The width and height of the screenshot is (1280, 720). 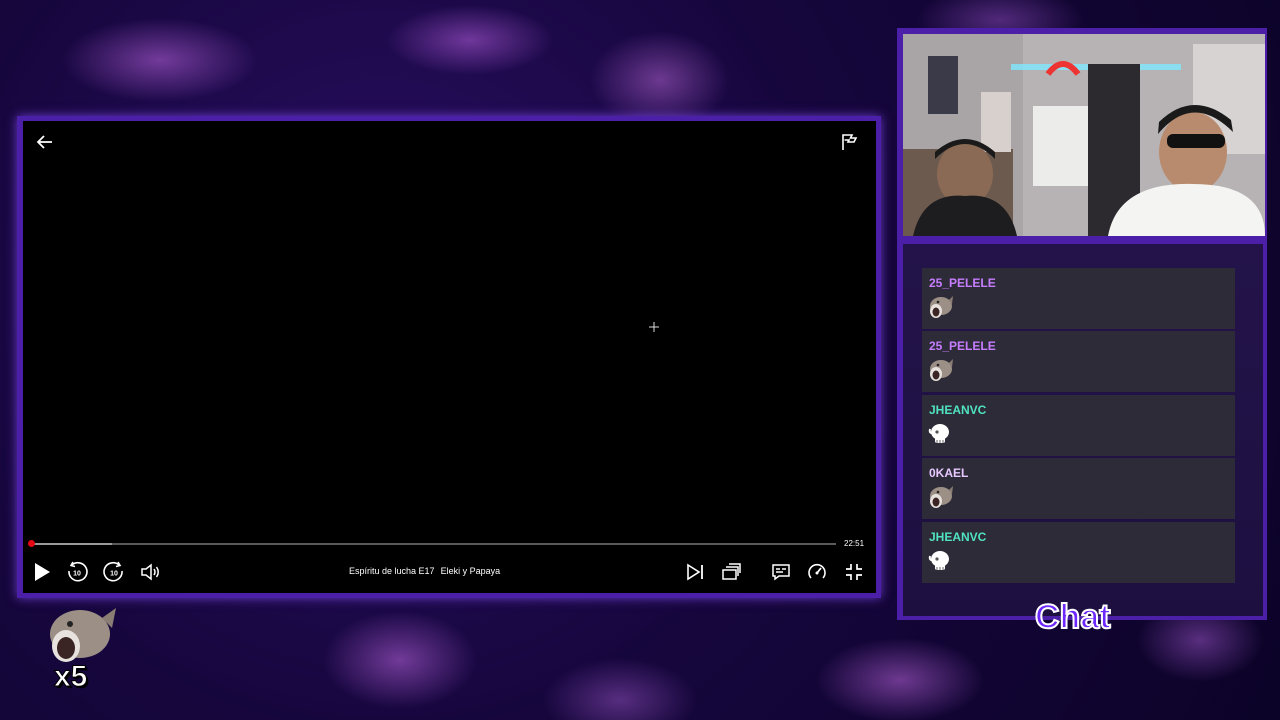 What do you see at coordinates (948, 473) in the screenshot?
I see `chat-username: 0KAEL` at bounding box center [948, 473].